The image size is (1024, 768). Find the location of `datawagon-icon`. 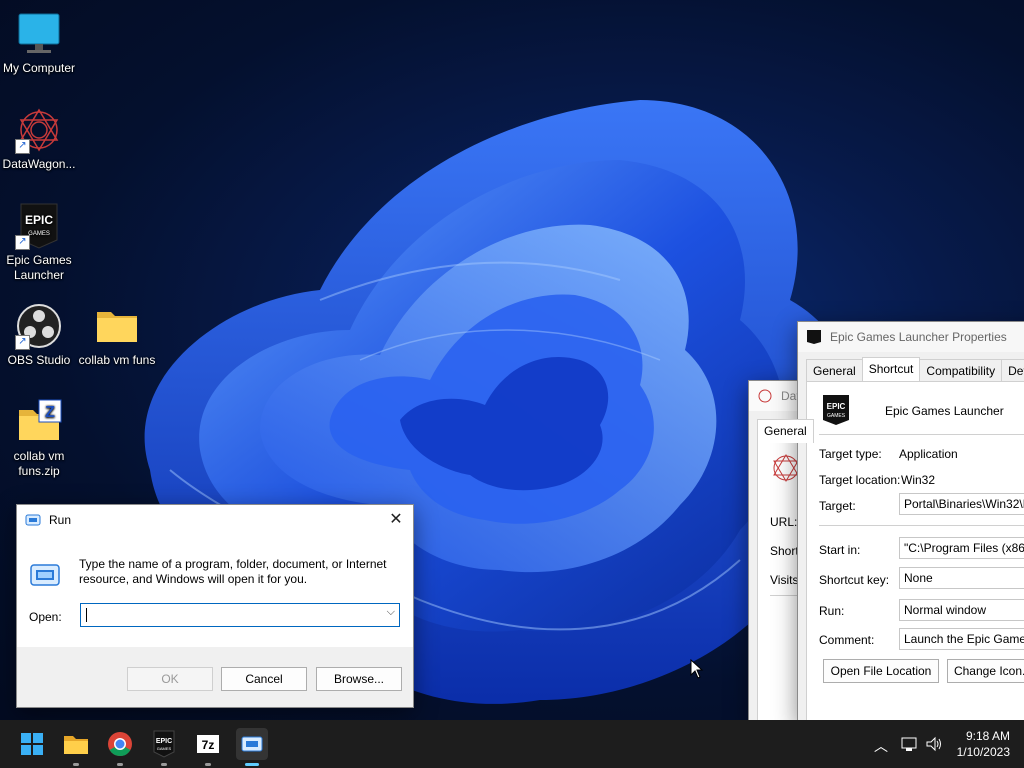

datawagon-icon is located at coordinates (765, 396).